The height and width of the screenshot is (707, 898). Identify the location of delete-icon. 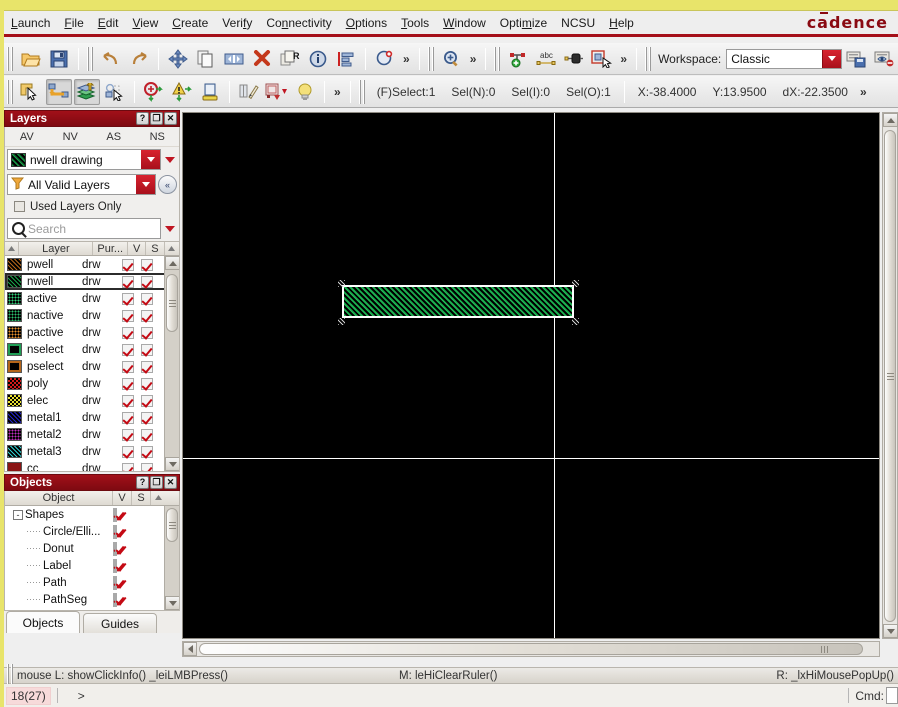
(262, 59).